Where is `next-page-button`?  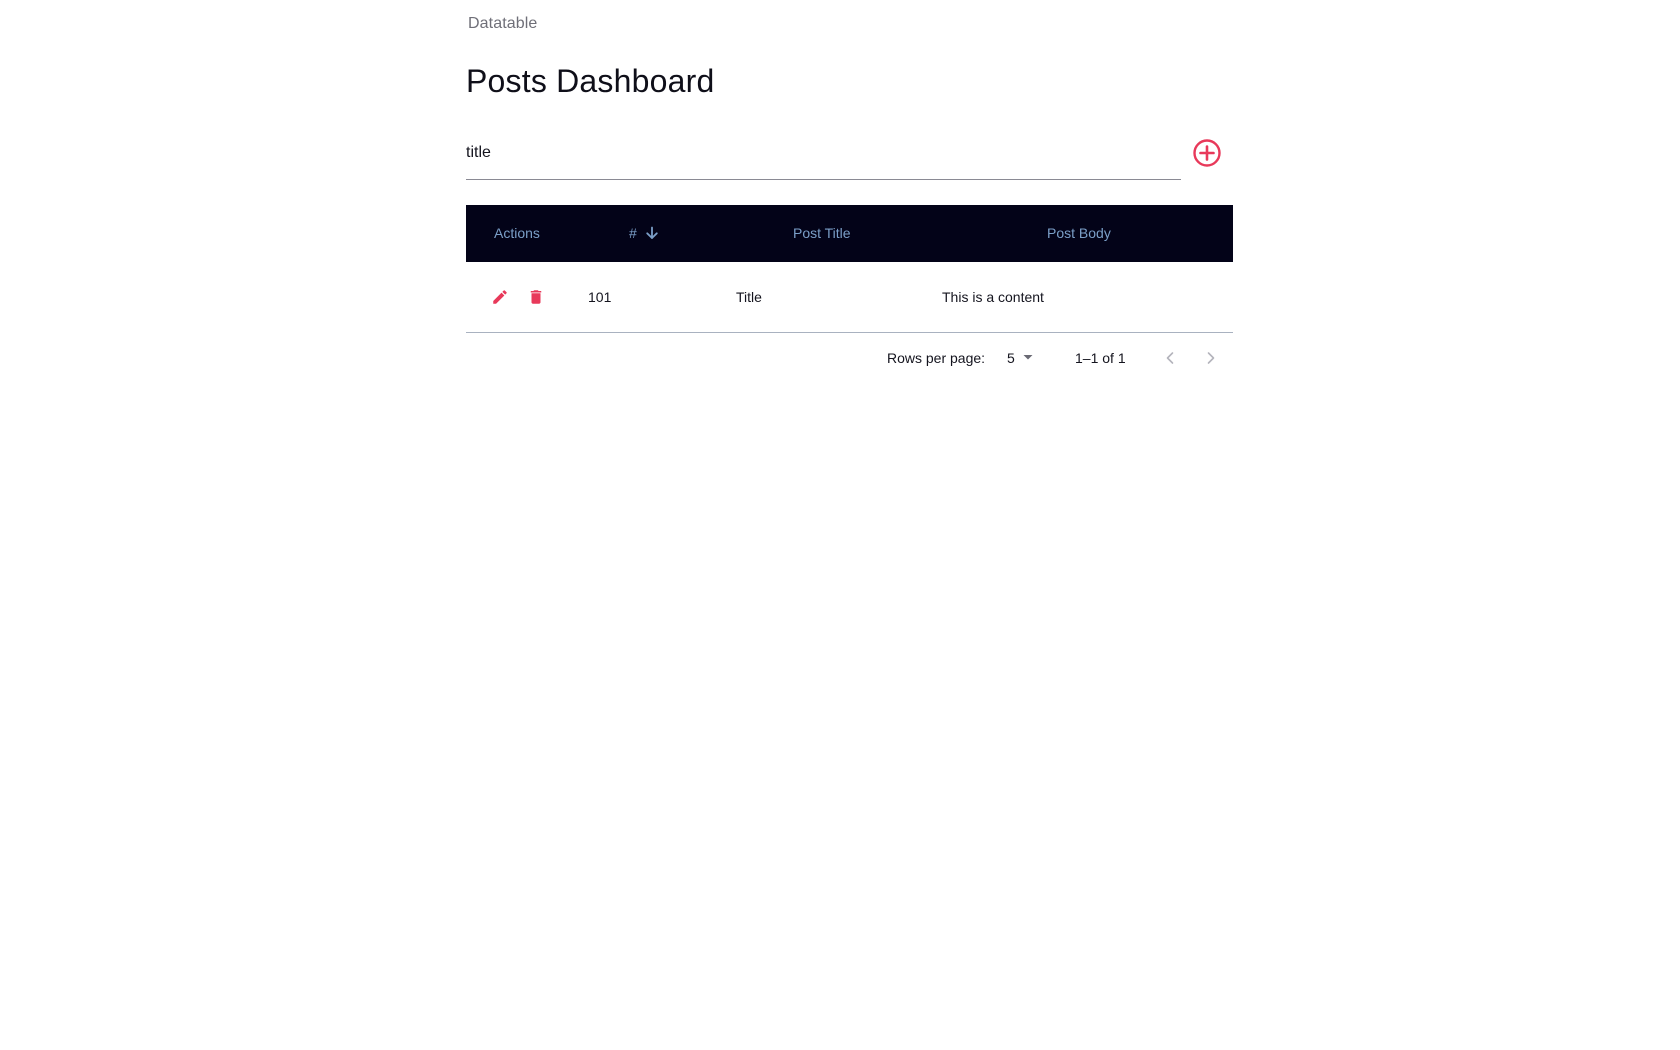
next-page-button is located at coordinates (1211, 358).